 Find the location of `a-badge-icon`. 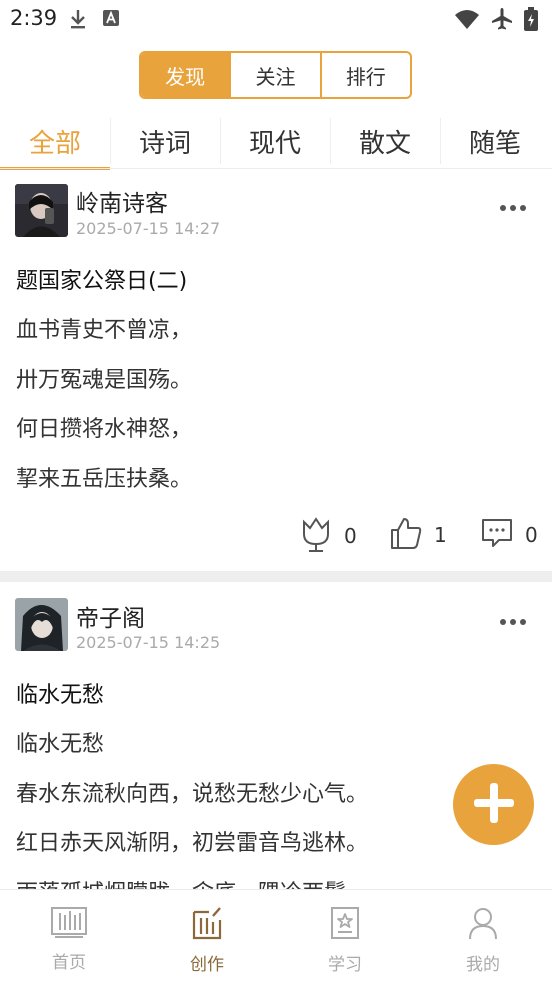

a-badge-icon is located at coordinates (111, 21).